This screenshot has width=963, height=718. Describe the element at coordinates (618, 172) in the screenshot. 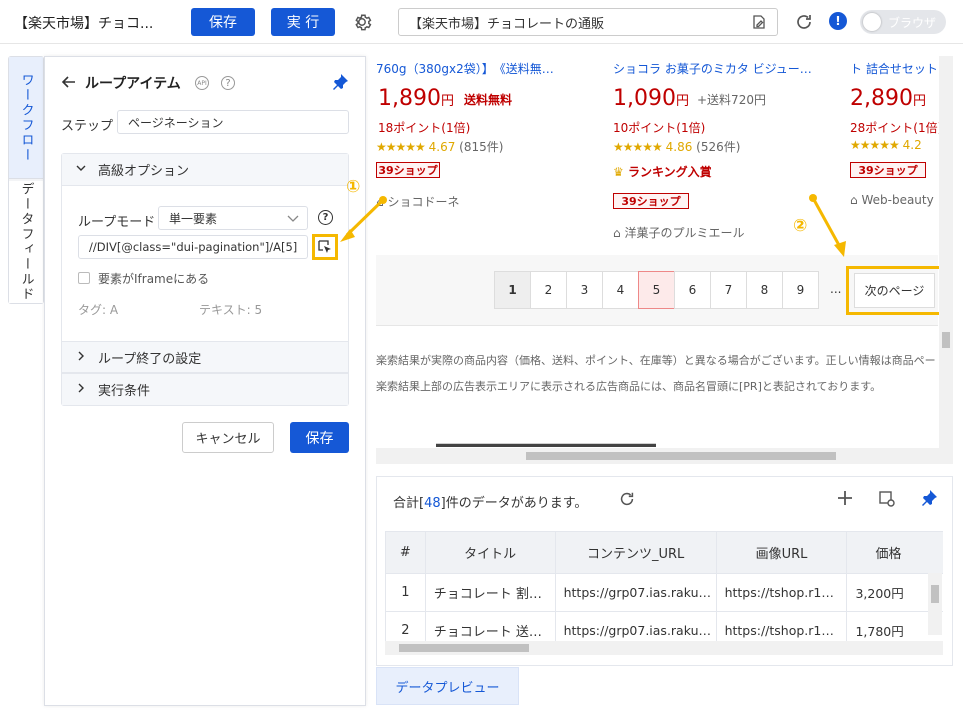

I see `crown-icon: ♛` at that location.